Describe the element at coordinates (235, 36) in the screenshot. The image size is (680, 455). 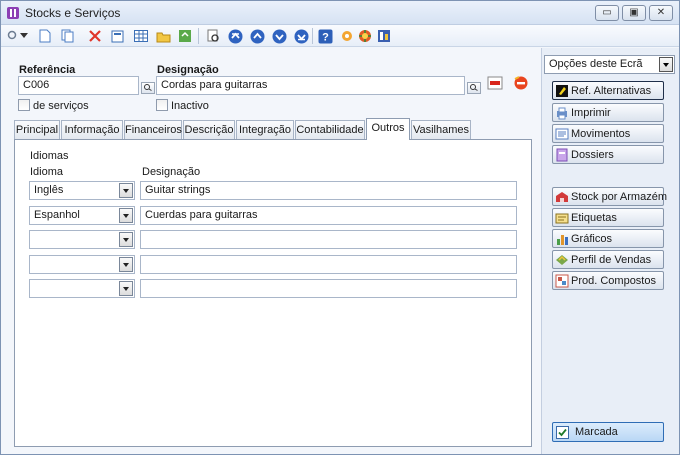
I see `first-icon` at that location.